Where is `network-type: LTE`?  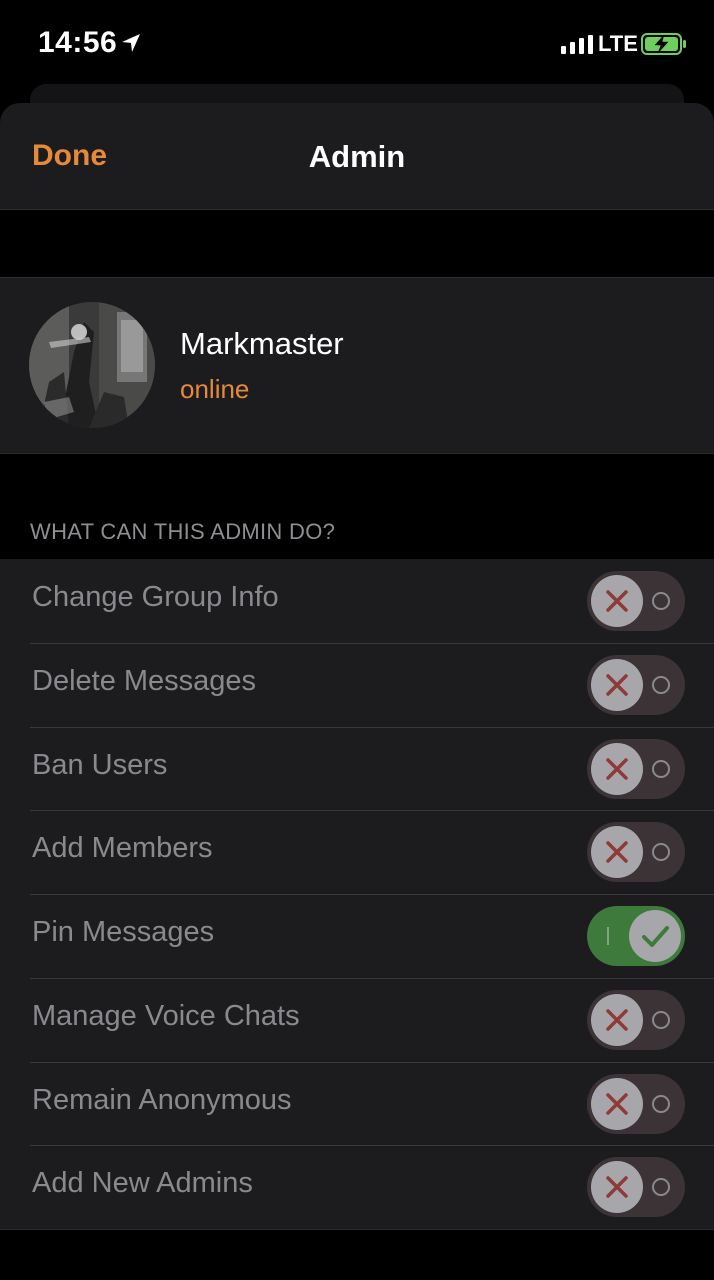
network-type: LTE is located at coordinates (618, 43).